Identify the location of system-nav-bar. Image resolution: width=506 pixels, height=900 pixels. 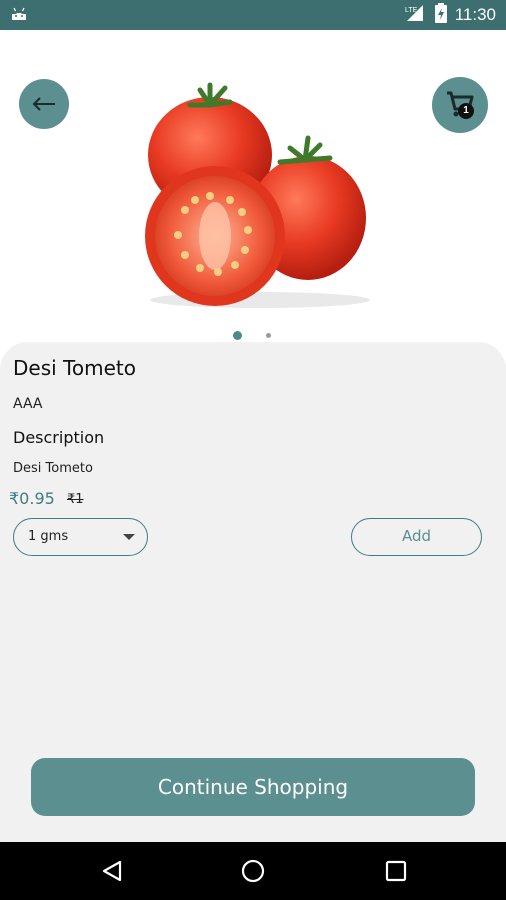
(253, 871).